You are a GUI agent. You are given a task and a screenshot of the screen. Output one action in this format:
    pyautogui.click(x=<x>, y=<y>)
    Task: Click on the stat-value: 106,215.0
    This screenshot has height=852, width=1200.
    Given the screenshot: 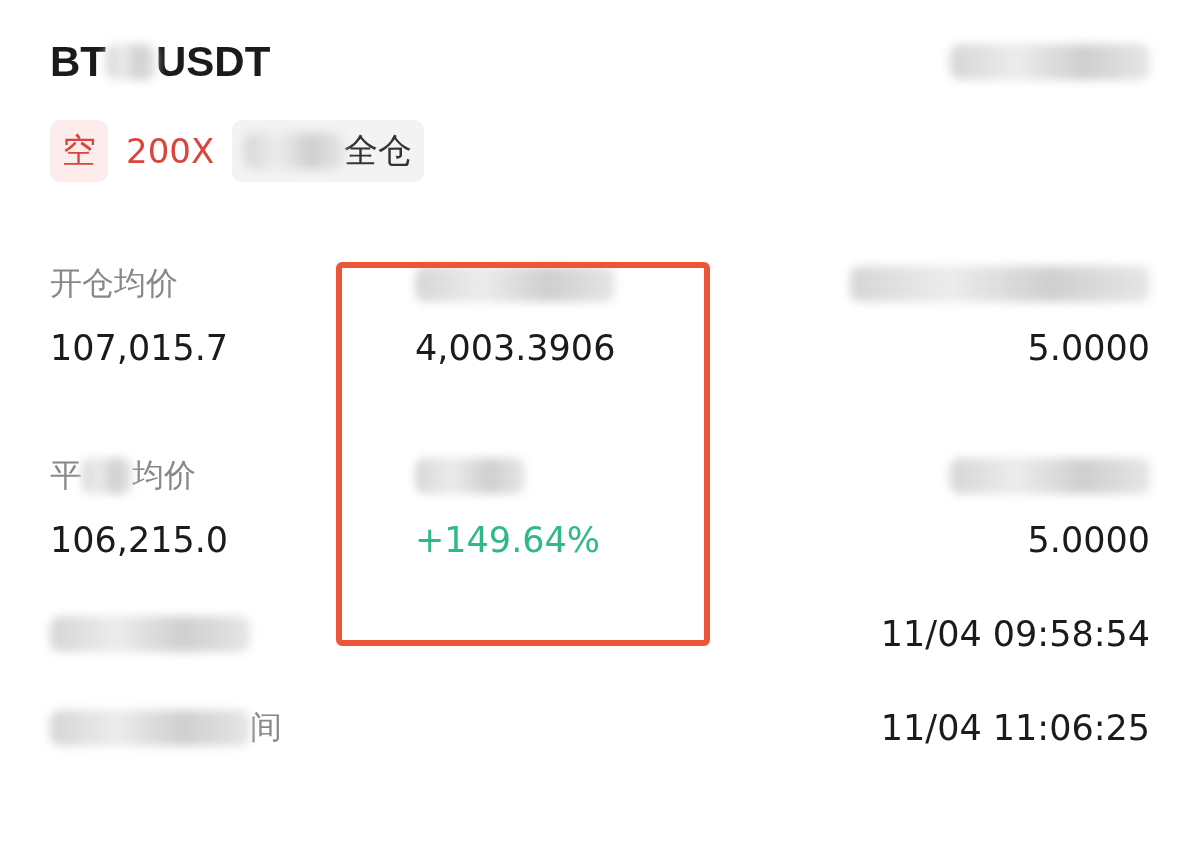 What is the action you would take?
    pyautogui.click(x=140, y=540)
    